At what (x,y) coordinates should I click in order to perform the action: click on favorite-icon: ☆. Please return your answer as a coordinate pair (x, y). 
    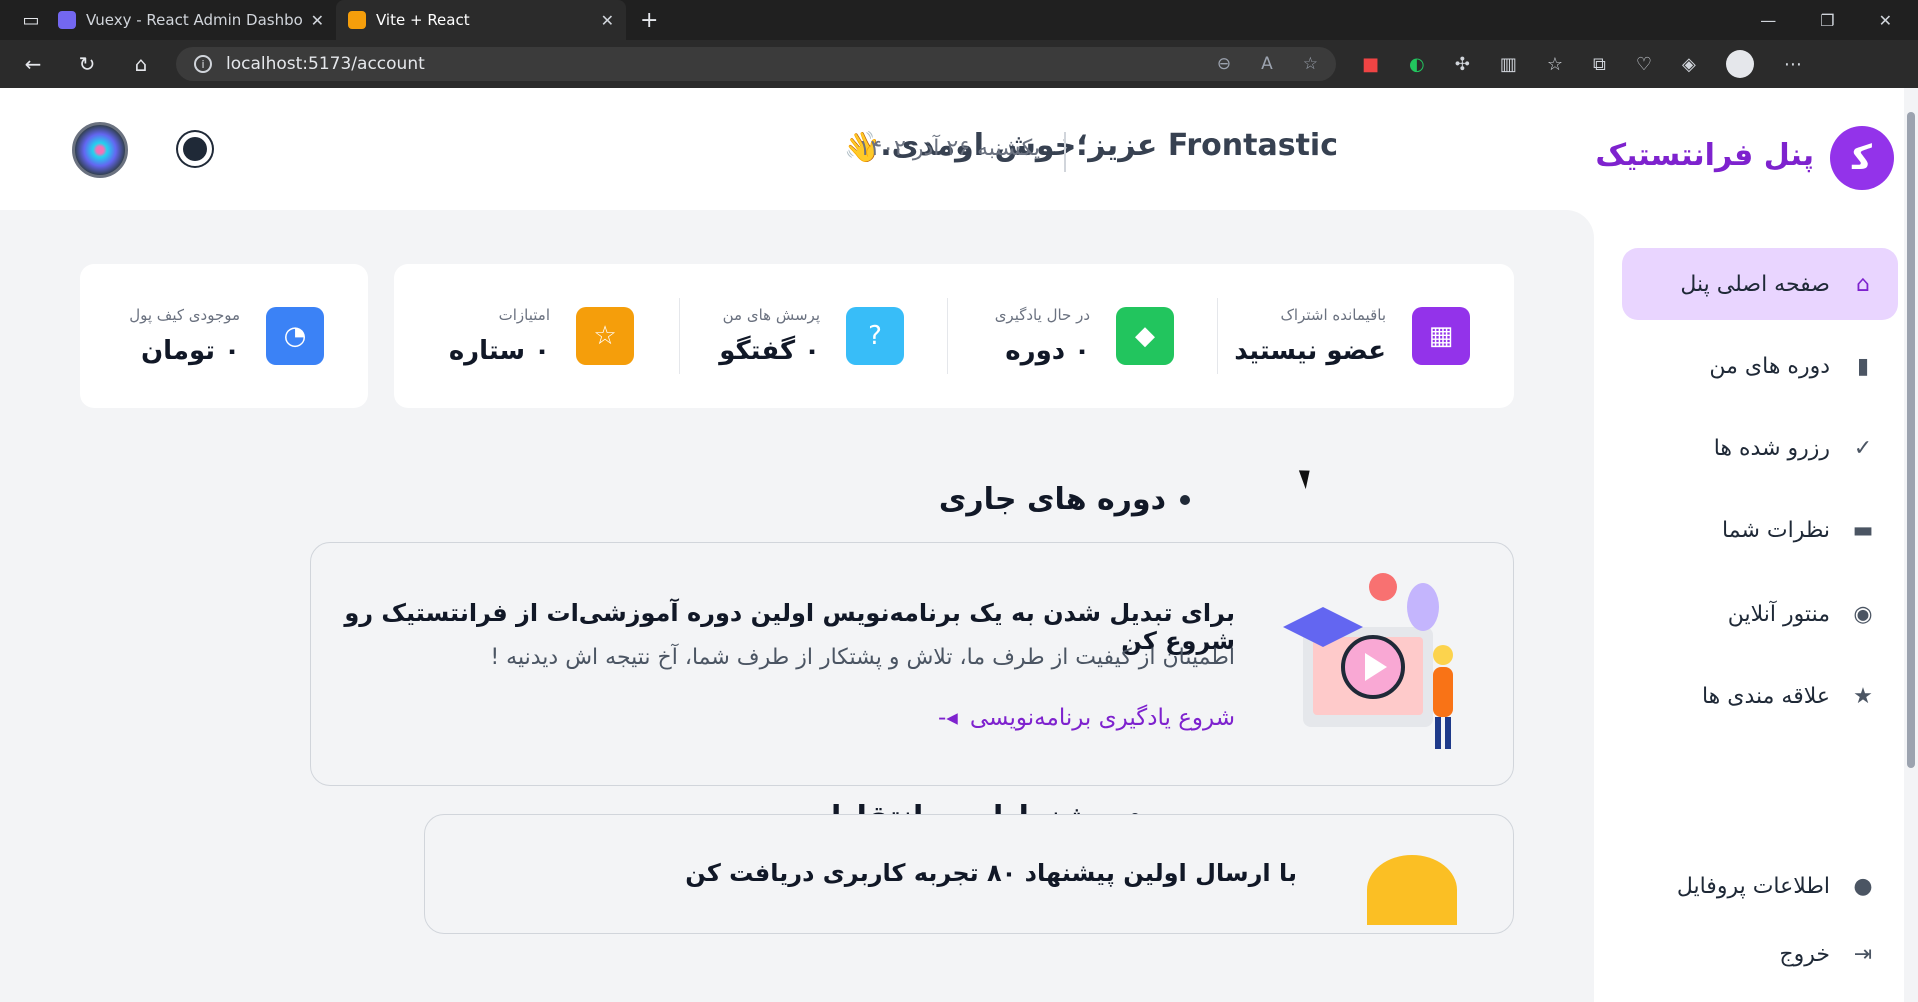
    Looking at the image, I should click on (1310, 64).